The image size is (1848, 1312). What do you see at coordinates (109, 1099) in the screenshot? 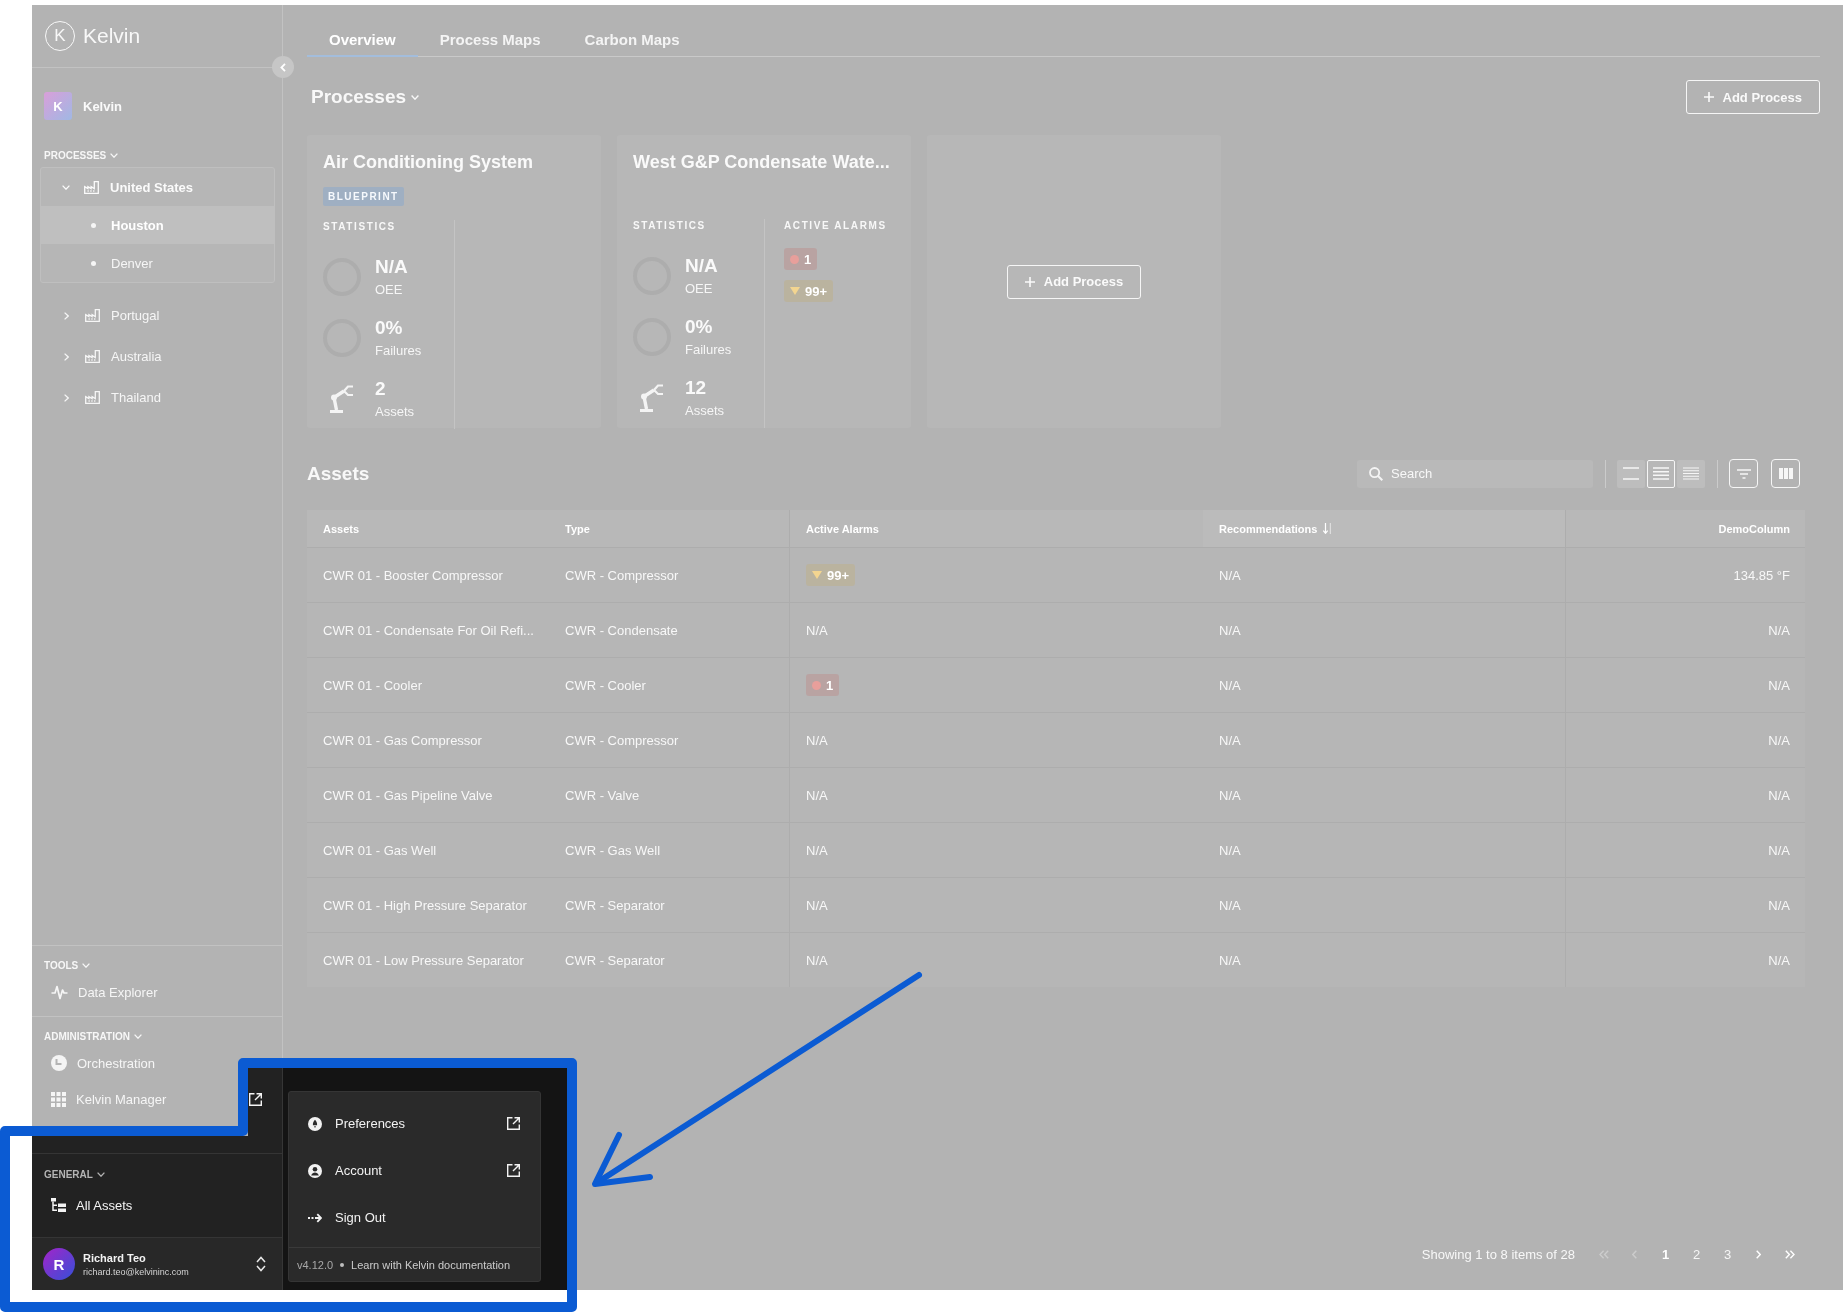
I see `nav-item: Kelvin Manager` at bounding box center [109, 1099].